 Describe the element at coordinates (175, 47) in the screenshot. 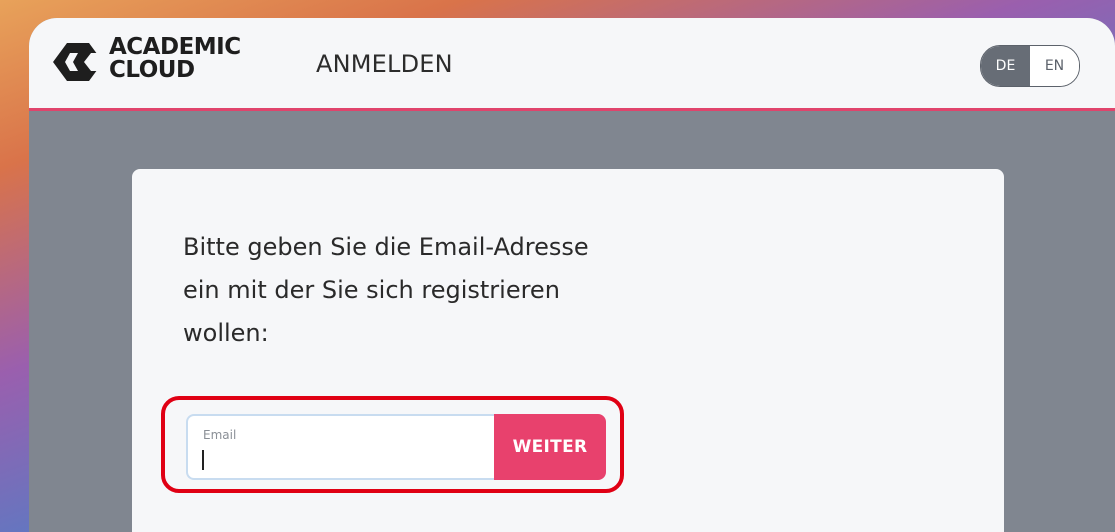

I see `brand-line-1: ACADEMIC` at that location.